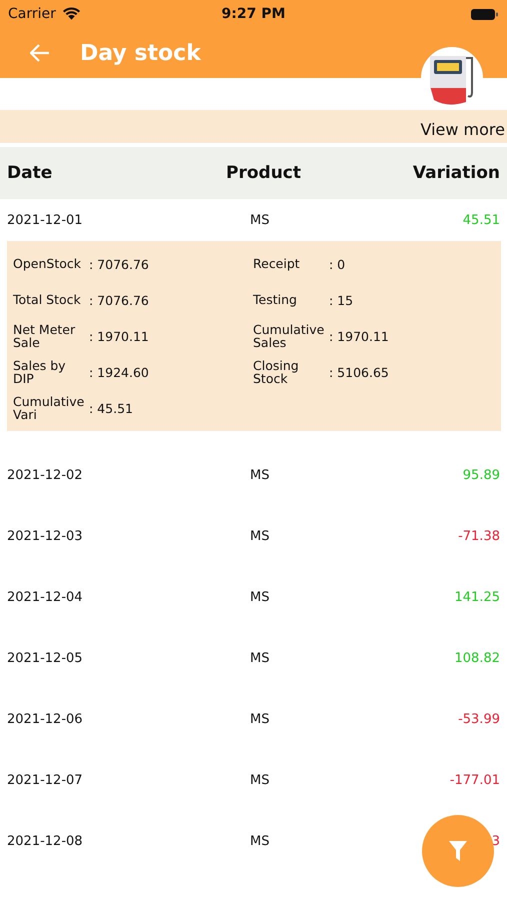 This screenshot has height=900, width=507. Describe the element at coordinates (112, 658) in the screenshot. I see `date-cell: 2021-12-05` at that location.